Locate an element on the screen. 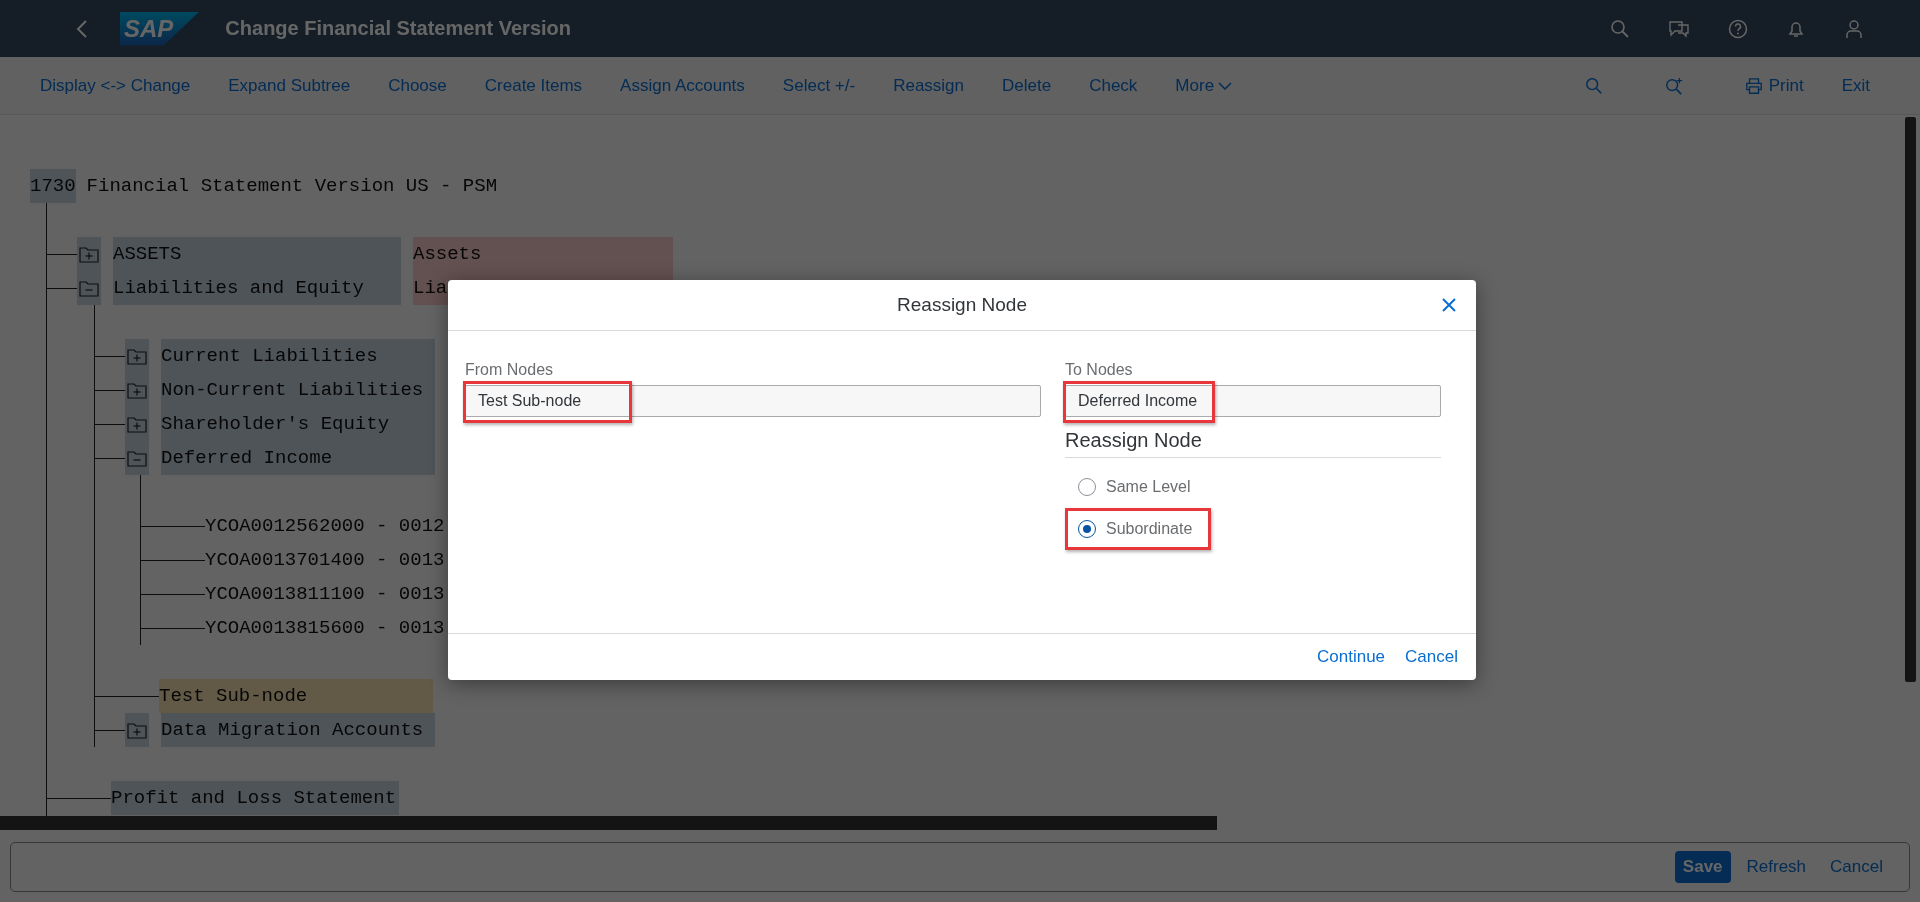 The height and width of the screenshot is (902, 1920). tree-node-label: Liabilities and Equity is located at coordinates (257, 288).